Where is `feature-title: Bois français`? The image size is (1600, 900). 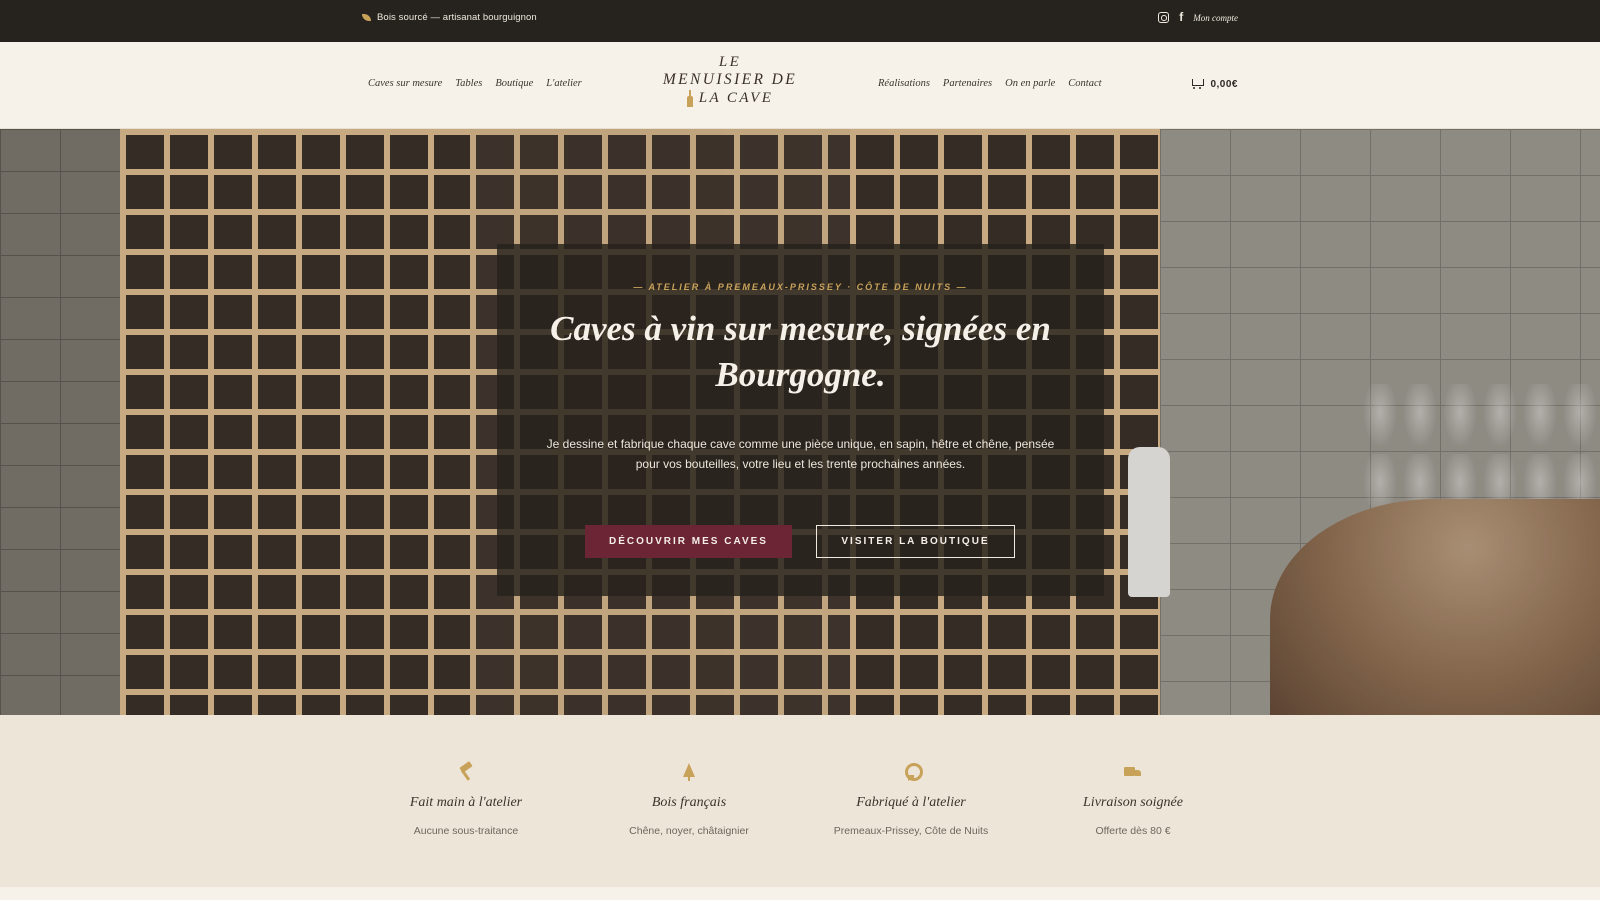 feature-title: Bois français is located at coordinates (689, 802).